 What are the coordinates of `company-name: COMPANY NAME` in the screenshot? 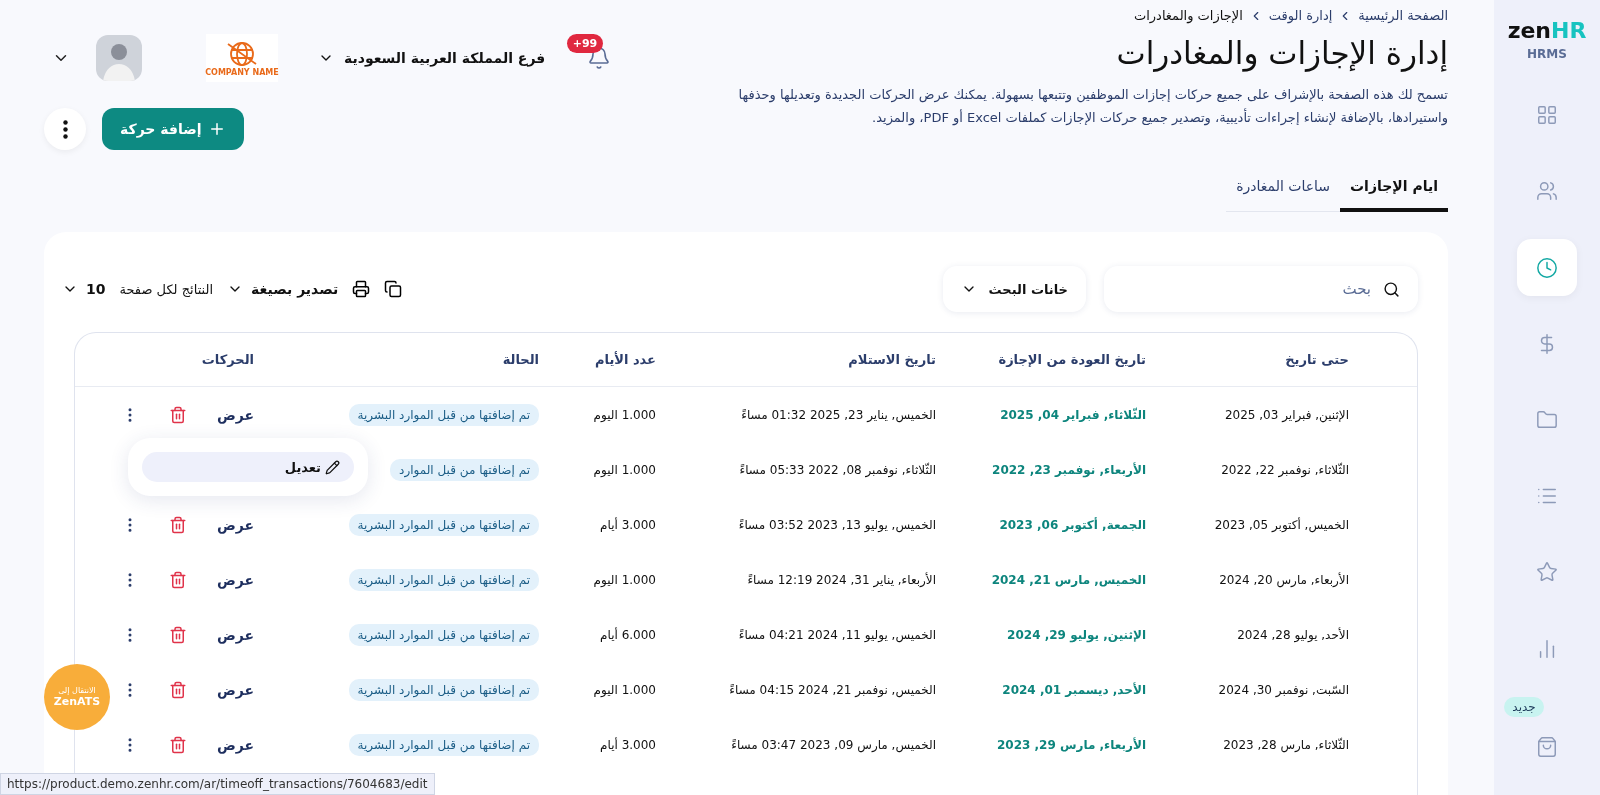 It's located at (242, 72).